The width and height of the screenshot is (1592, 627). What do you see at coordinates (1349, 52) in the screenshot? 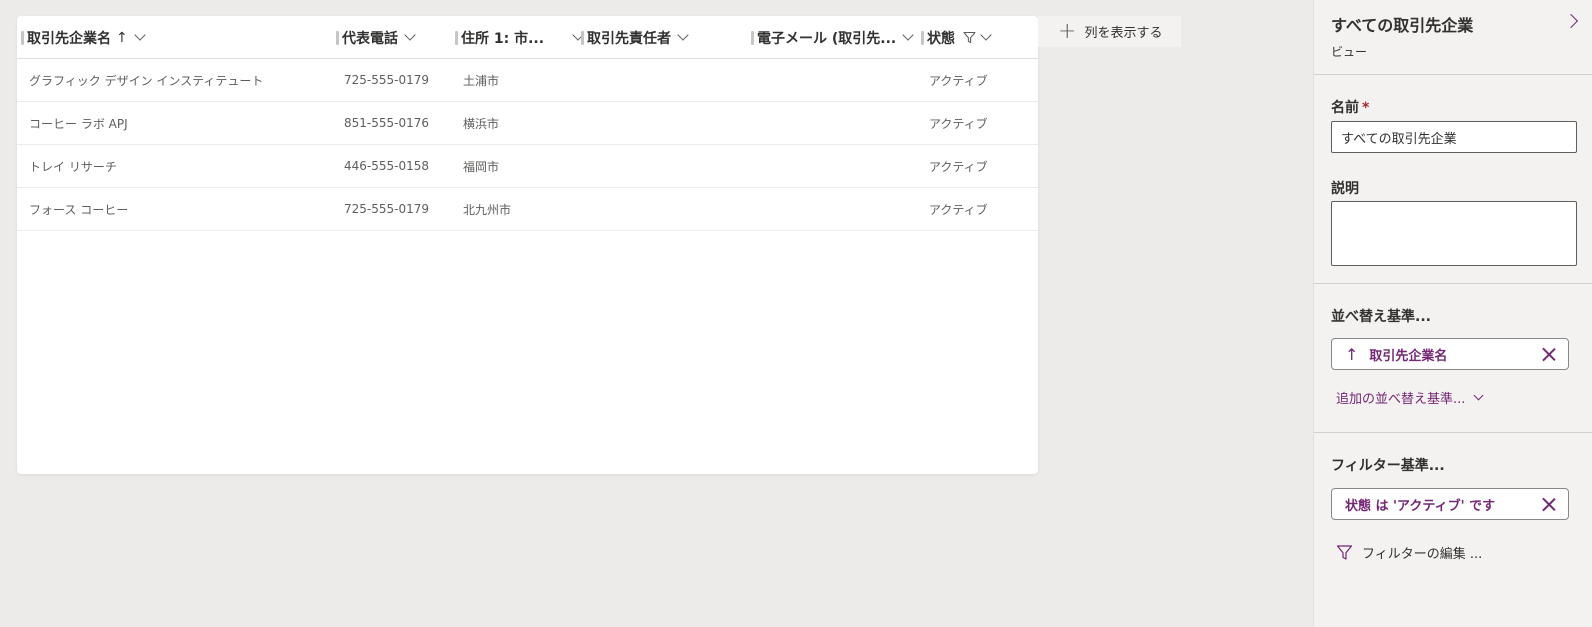
I see `panel-subtitle: ビュー` at bounding box center [1349, 52].